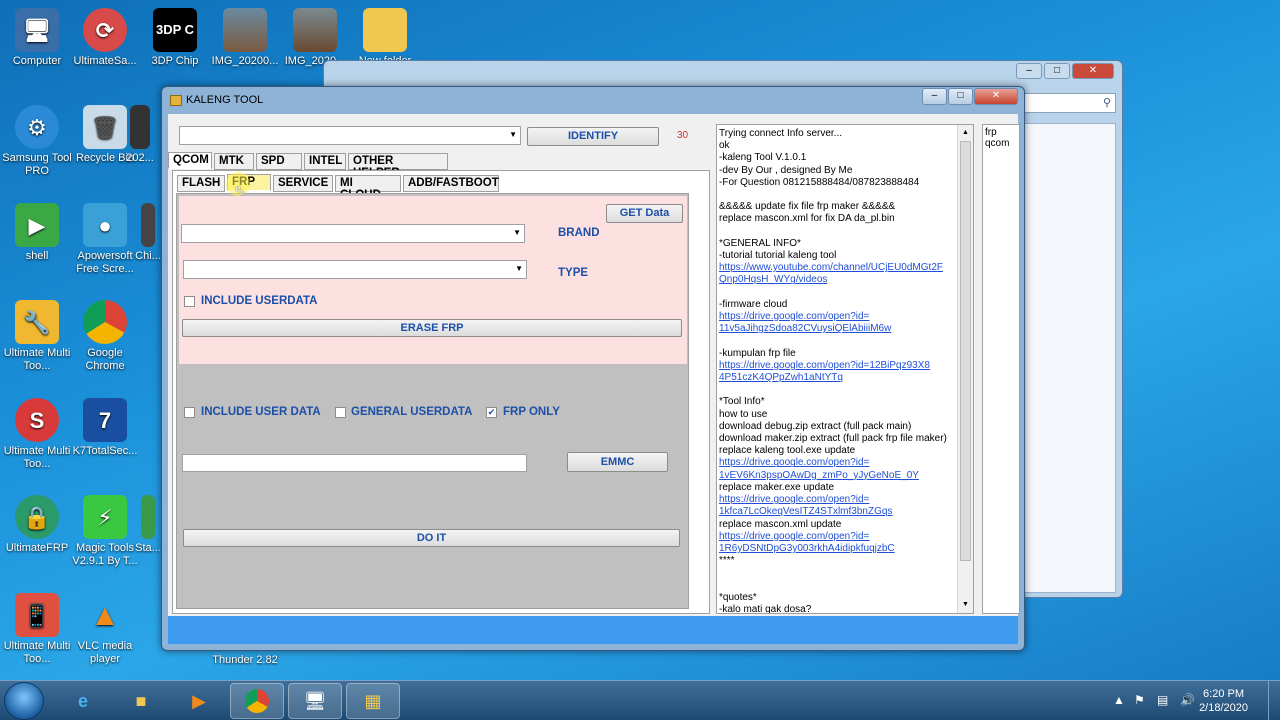  I want to click on maximize-button: □, so click(960, 96).